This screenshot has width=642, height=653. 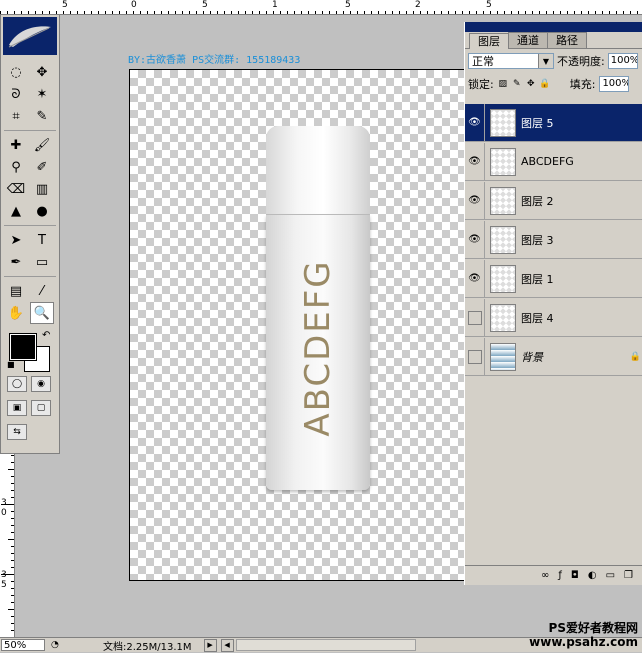 I want to click on layer-row: 👁 图层 2, so click(x=553, y=200).